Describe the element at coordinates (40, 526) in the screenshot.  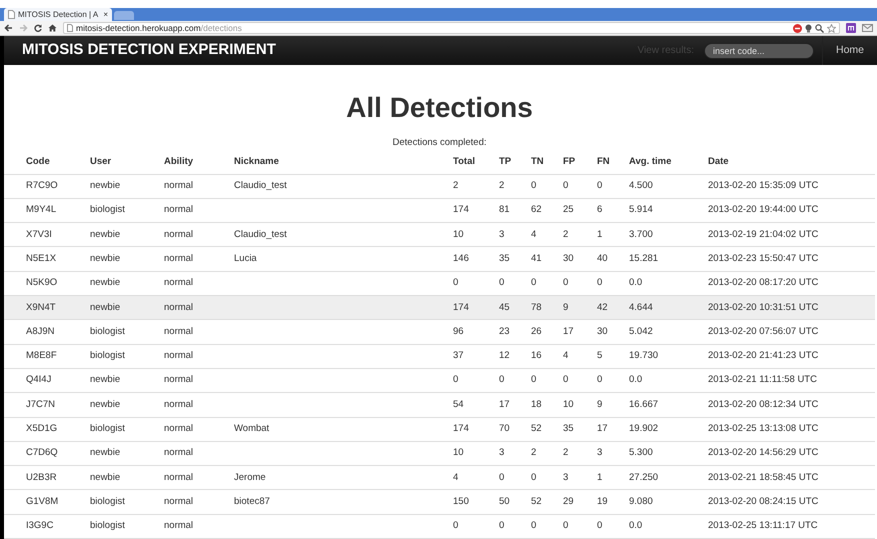
I see `table-cell: I3G9C` at that location.